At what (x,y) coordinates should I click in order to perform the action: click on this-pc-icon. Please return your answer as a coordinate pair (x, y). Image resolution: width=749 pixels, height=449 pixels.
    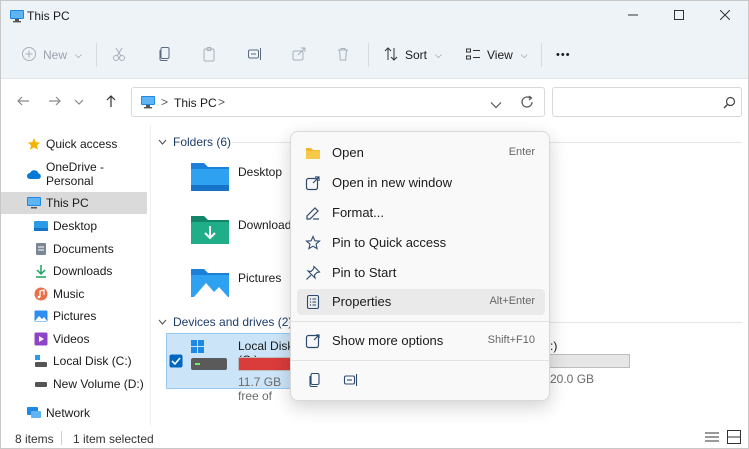
    Looking at the image, I should click on (17, 17).